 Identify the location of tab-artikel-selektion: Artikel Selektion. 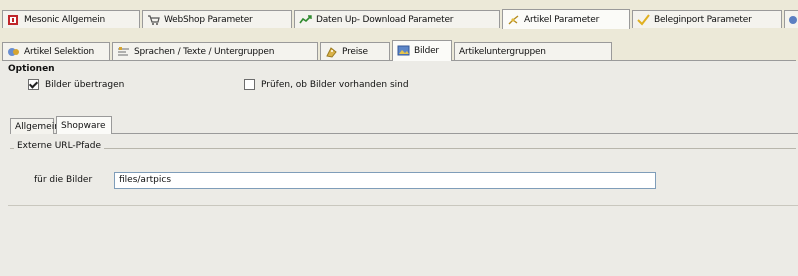
(56, 51).